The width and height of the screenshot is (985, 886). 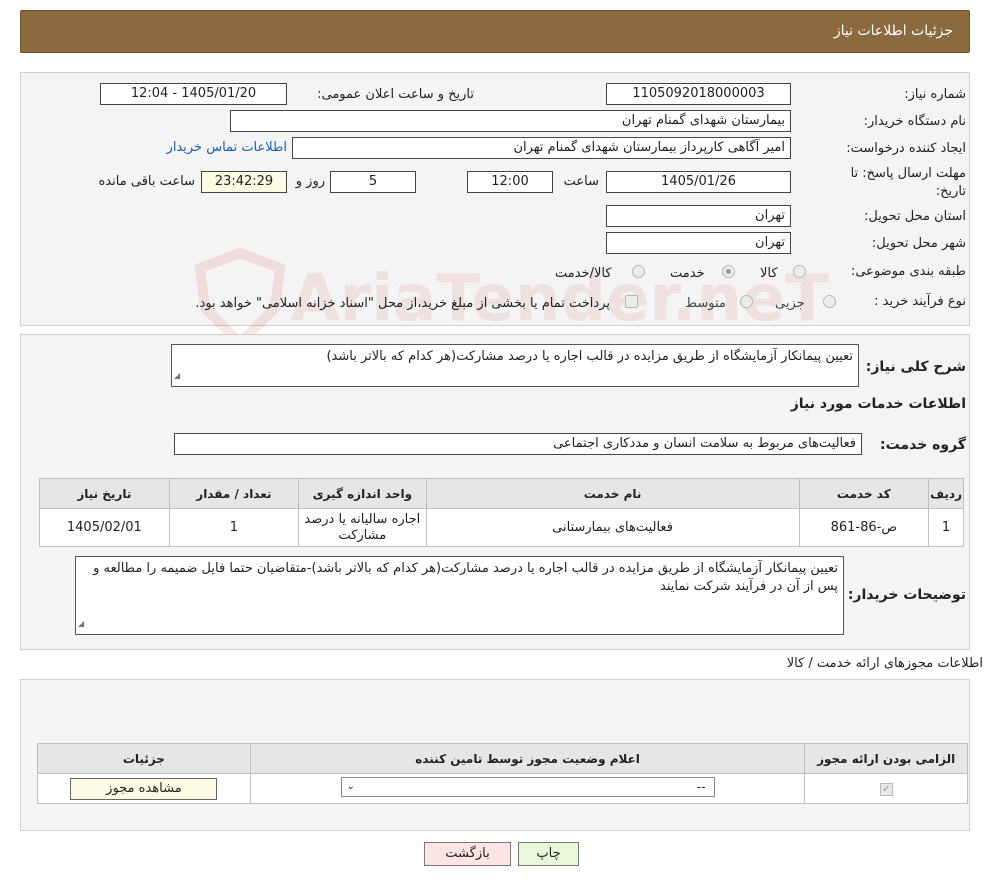 What do you see at coordinates (746, 301) in the screenshot?
I see `process-radio-medium` at bounding box center [746, 301].